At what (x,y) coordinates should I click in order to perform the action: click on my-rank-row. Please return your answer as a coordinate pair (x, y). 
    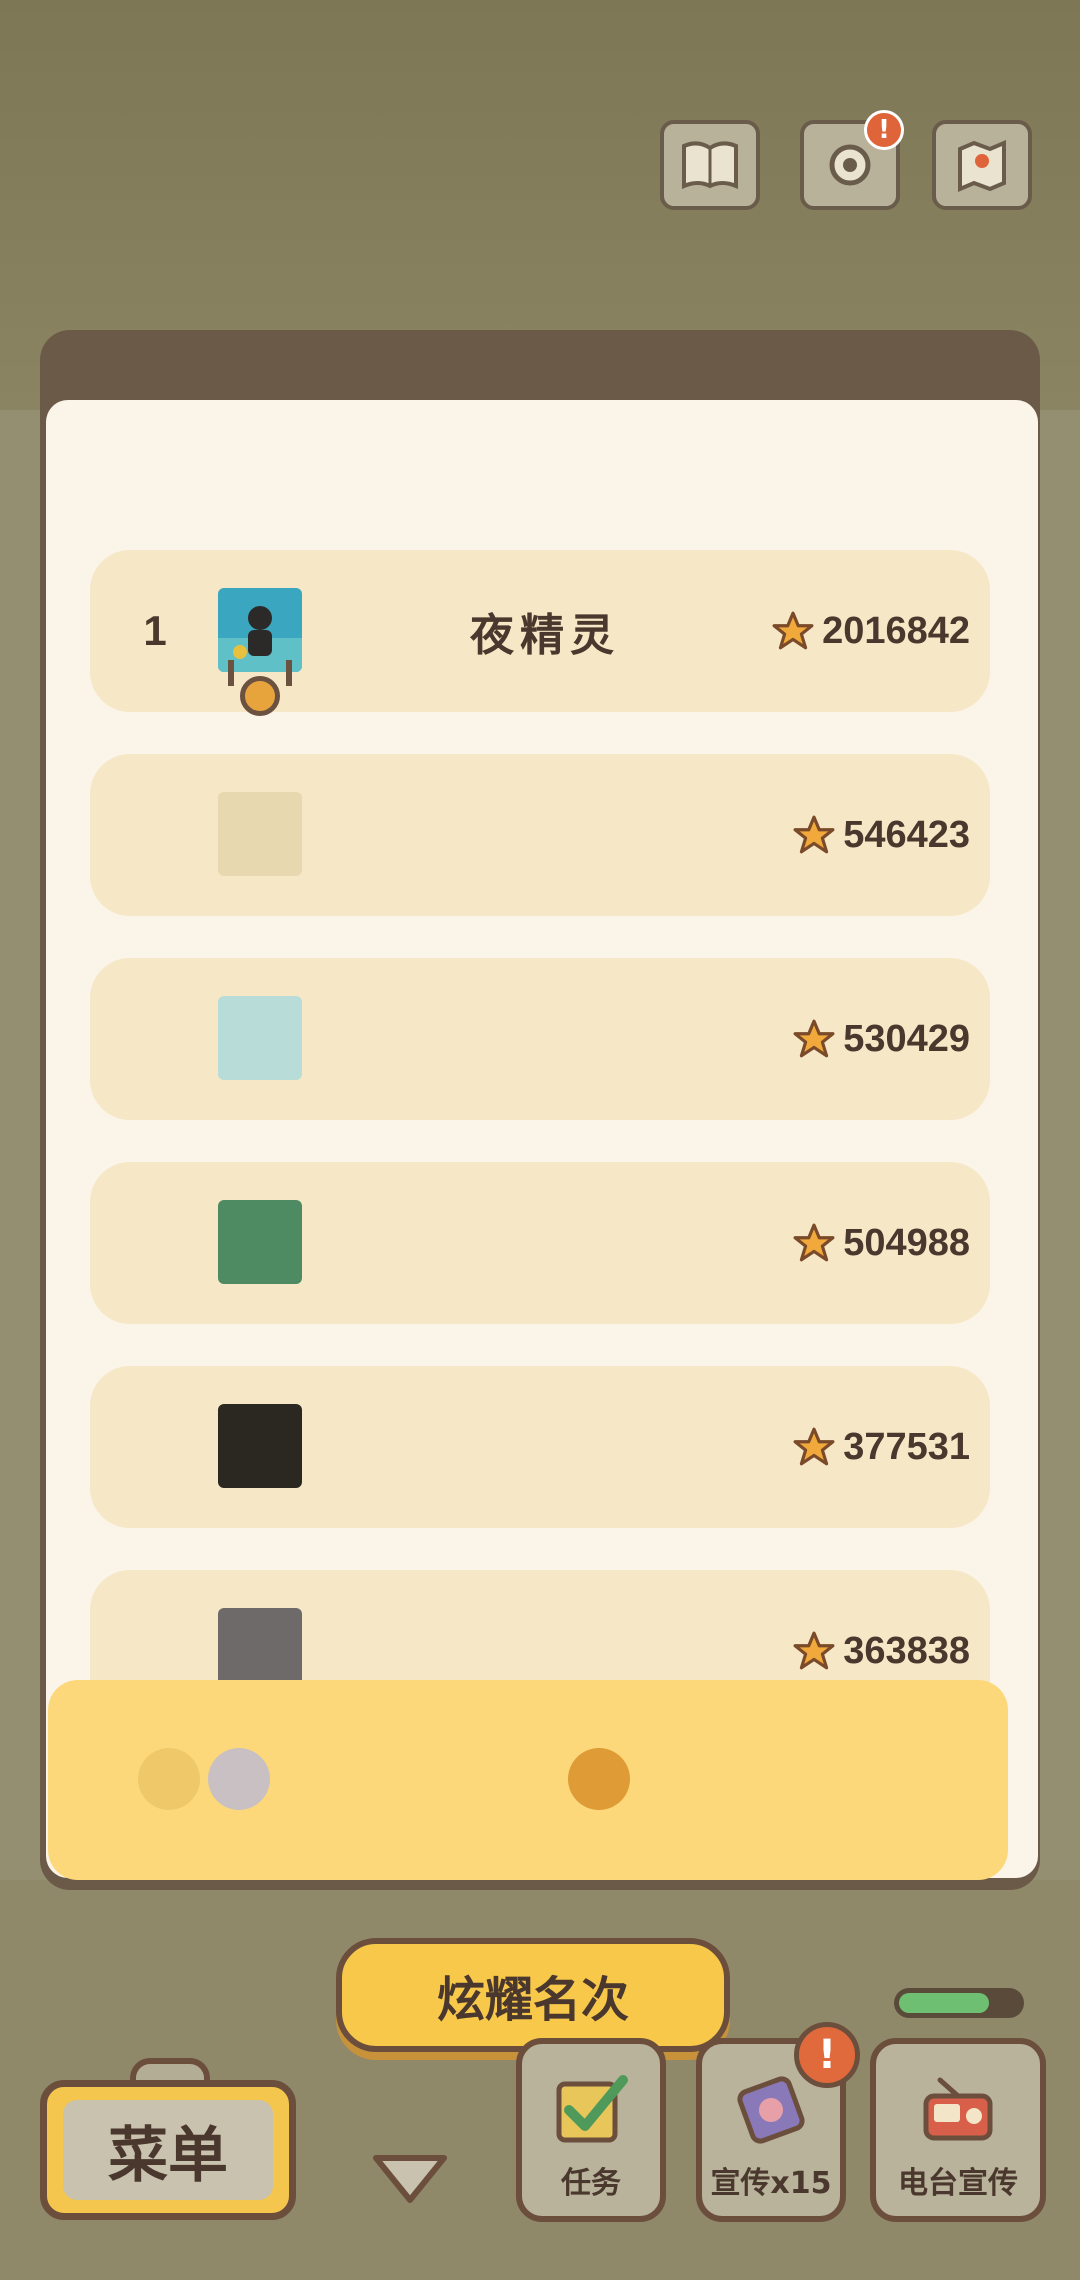
    Looking at the image, I should click on (528, 1780).